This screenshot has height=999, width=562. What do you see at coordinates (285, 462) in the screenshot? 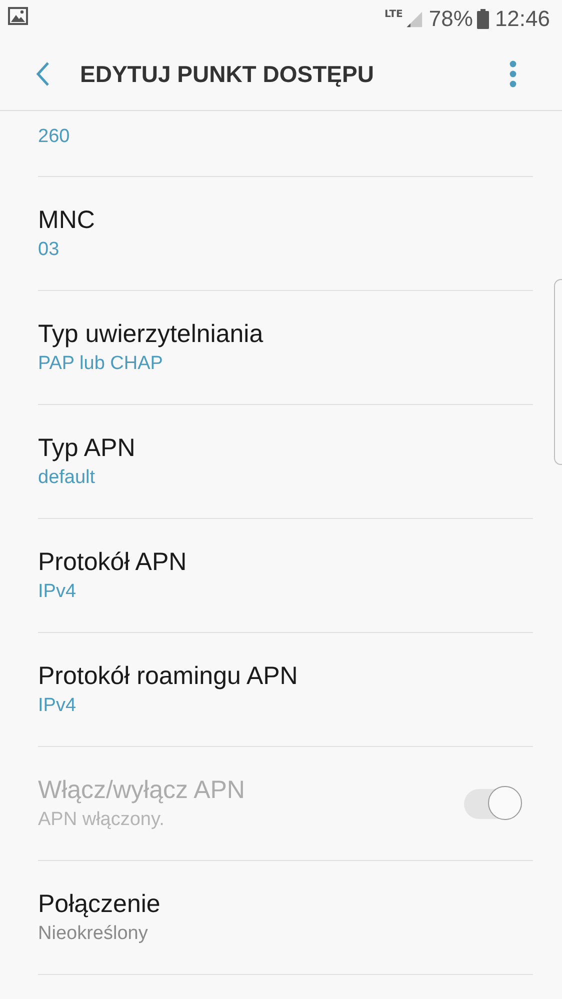
I see `setting-row: Typ APN default` at bounding box center [285, 462].